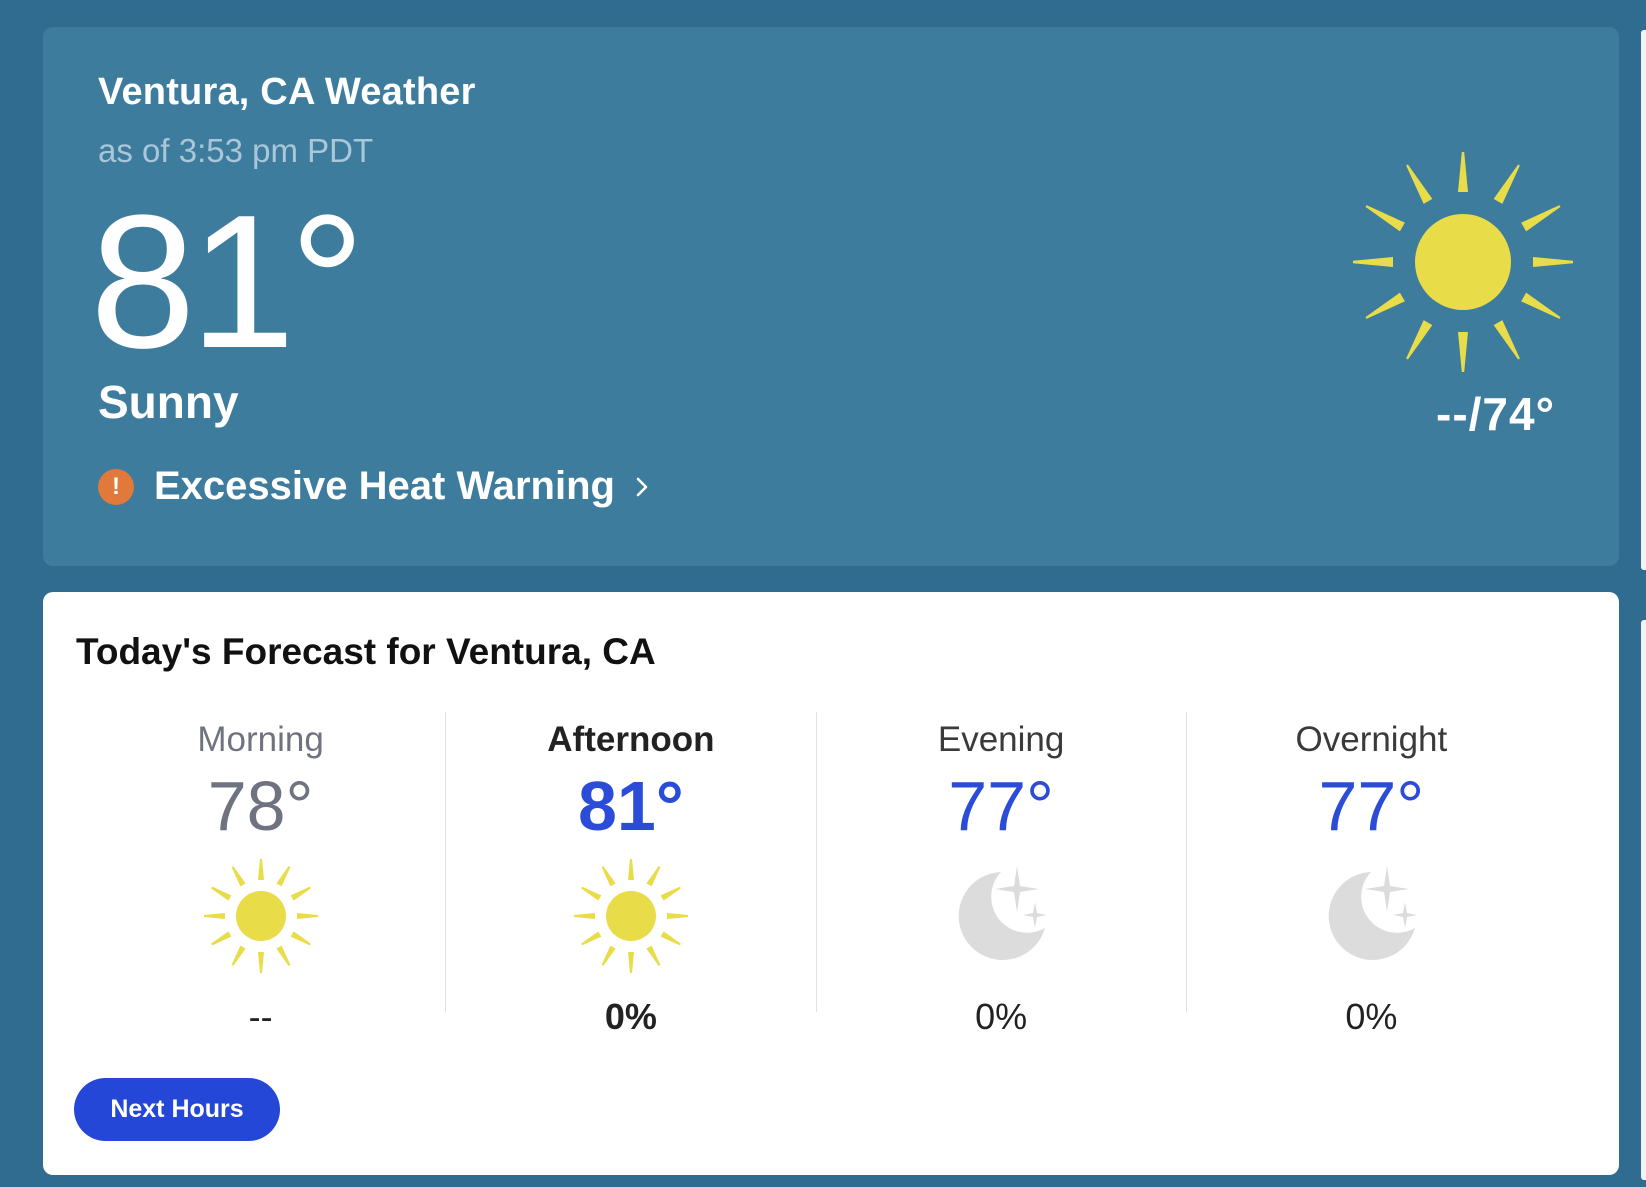  Describe the element at coordinates (260, 739) in the screenshot. I see `period-name: Morning` at that location.